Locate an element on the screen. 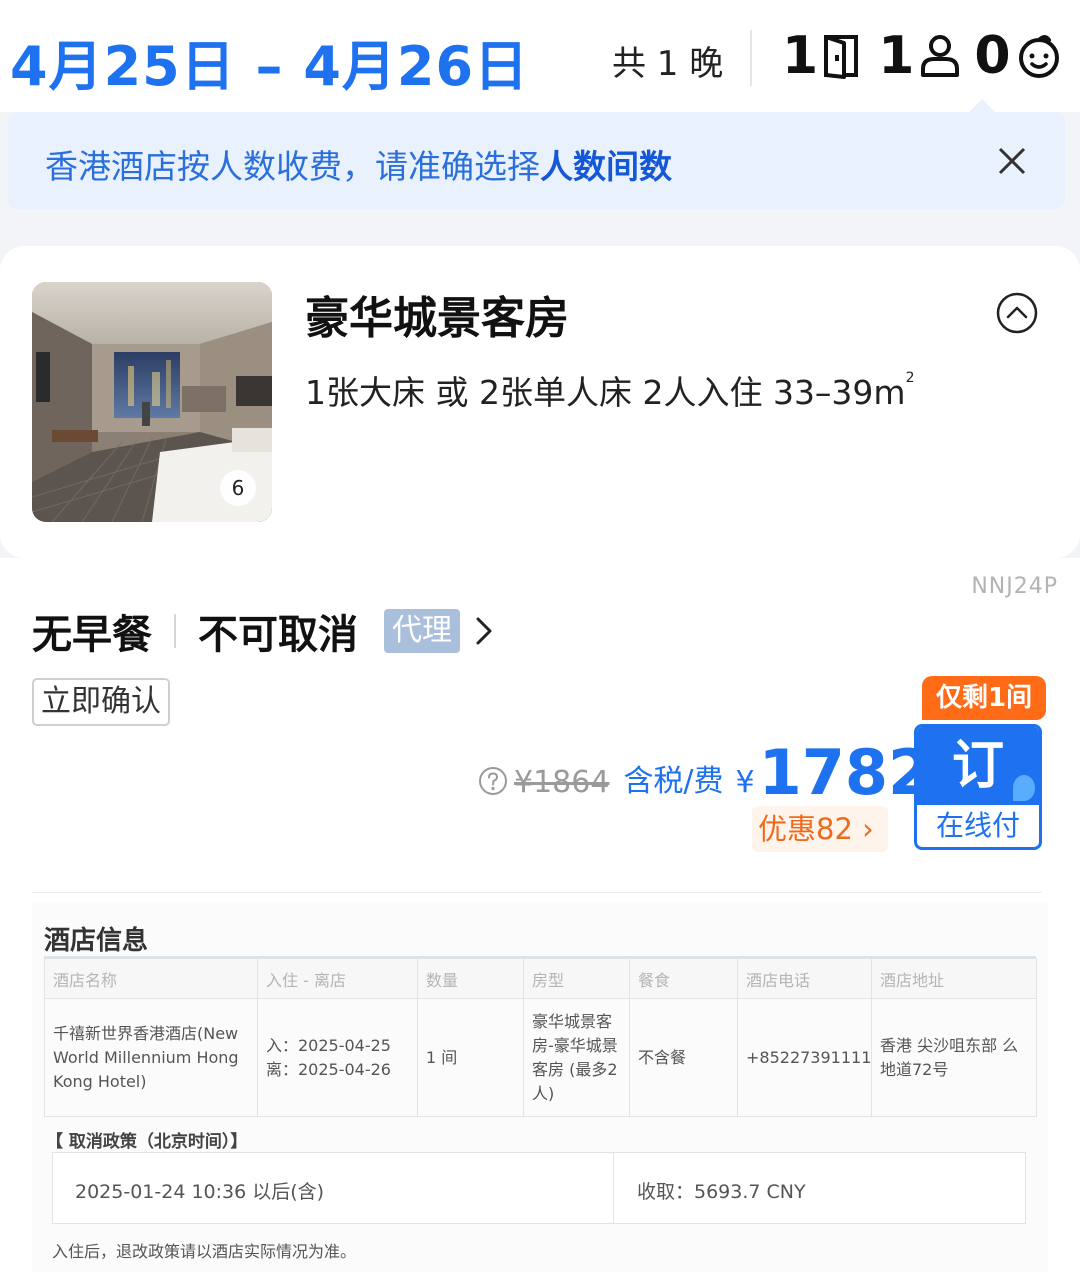 This screenshot has height=1272, width=1080. nights-count: 共 1 晚 is located at coordinates (668, 64).